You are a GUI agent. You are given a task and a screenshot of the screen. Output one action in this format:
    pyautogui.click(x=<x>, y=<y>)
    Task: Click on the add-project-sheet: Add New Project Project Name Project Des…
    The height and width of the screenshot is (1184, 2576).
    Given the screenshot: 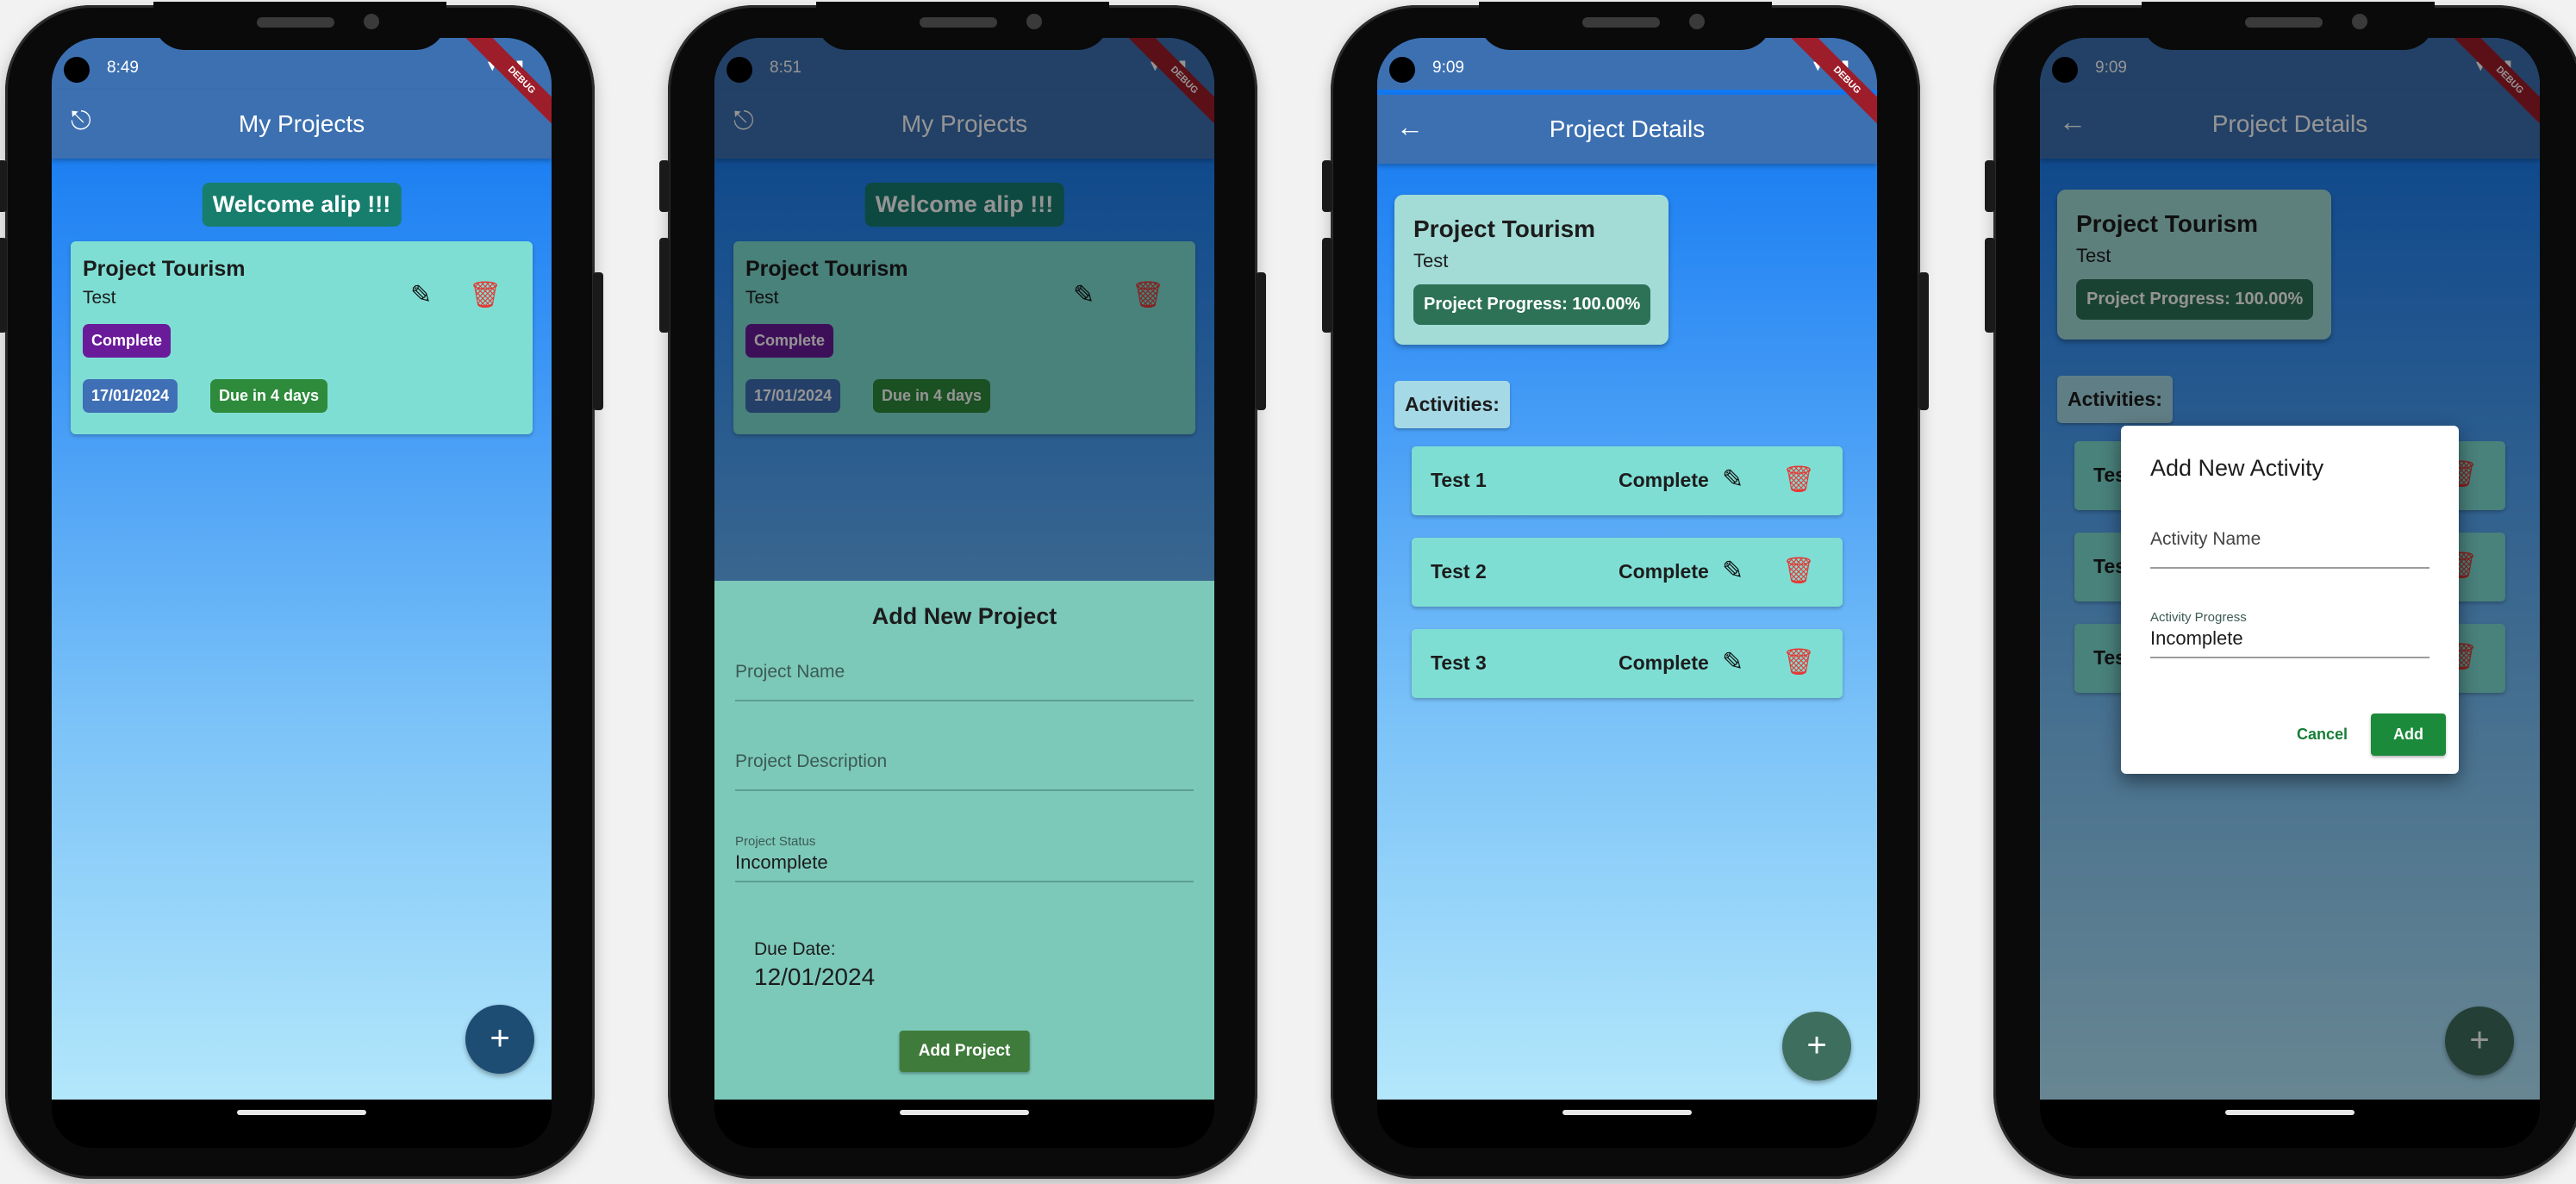 What is the action you would take?
    pyautogui.click(x=964, y=841)
    